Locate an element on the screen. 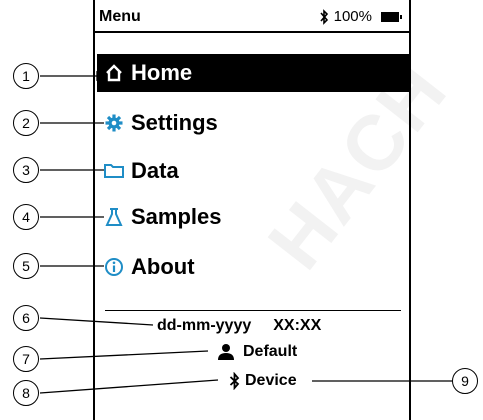 This screenshot has width=483, height=420. callout-2: 2 is located at coordinates (26, 123).